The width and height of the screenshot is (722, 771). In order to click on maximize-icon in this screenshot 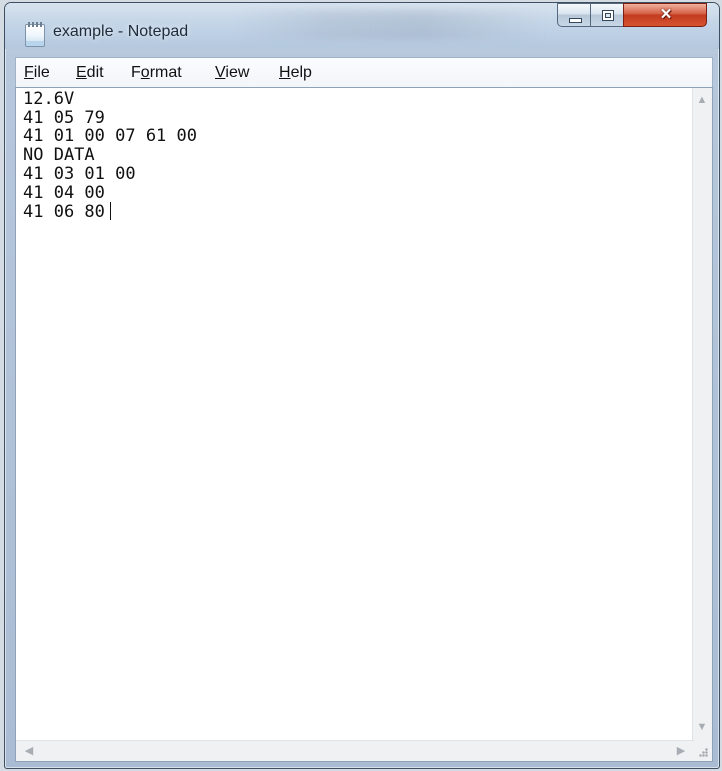, I will do `click(608, 15)`.